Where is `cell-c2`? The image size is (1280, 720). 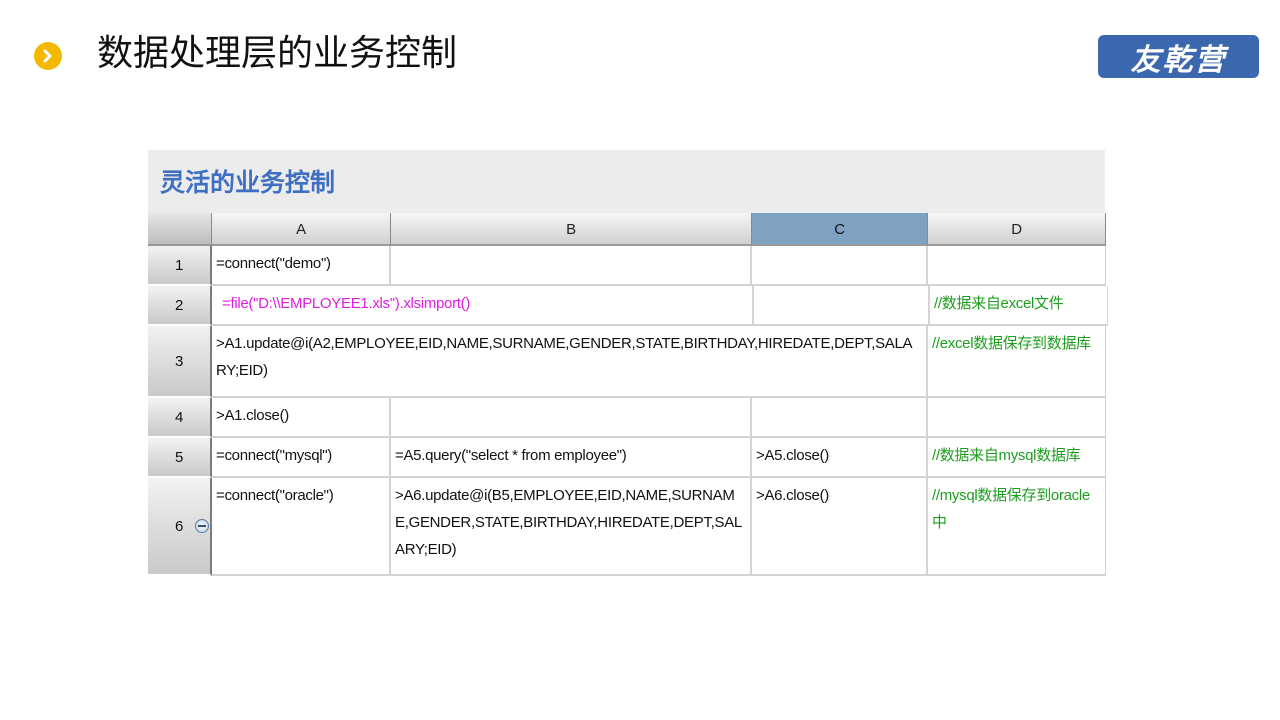
cell-c2 is located at coordinates (842, 306).